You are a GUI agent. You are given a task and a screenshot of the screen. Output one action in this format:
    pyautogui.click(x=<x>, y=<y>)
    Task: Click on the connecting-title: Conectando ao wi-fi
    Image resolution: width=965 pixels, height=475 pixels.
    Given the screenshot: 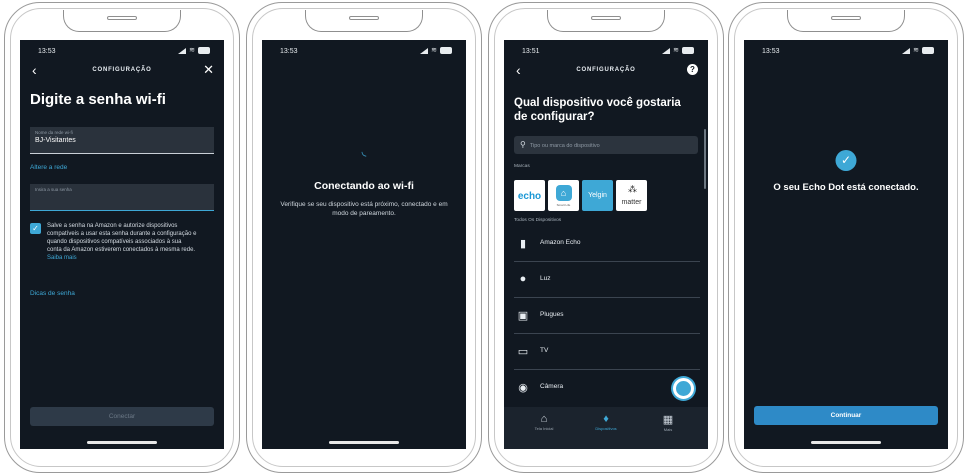 What is the action you would take?
    pyautogui.click(x=364, y=186)
    